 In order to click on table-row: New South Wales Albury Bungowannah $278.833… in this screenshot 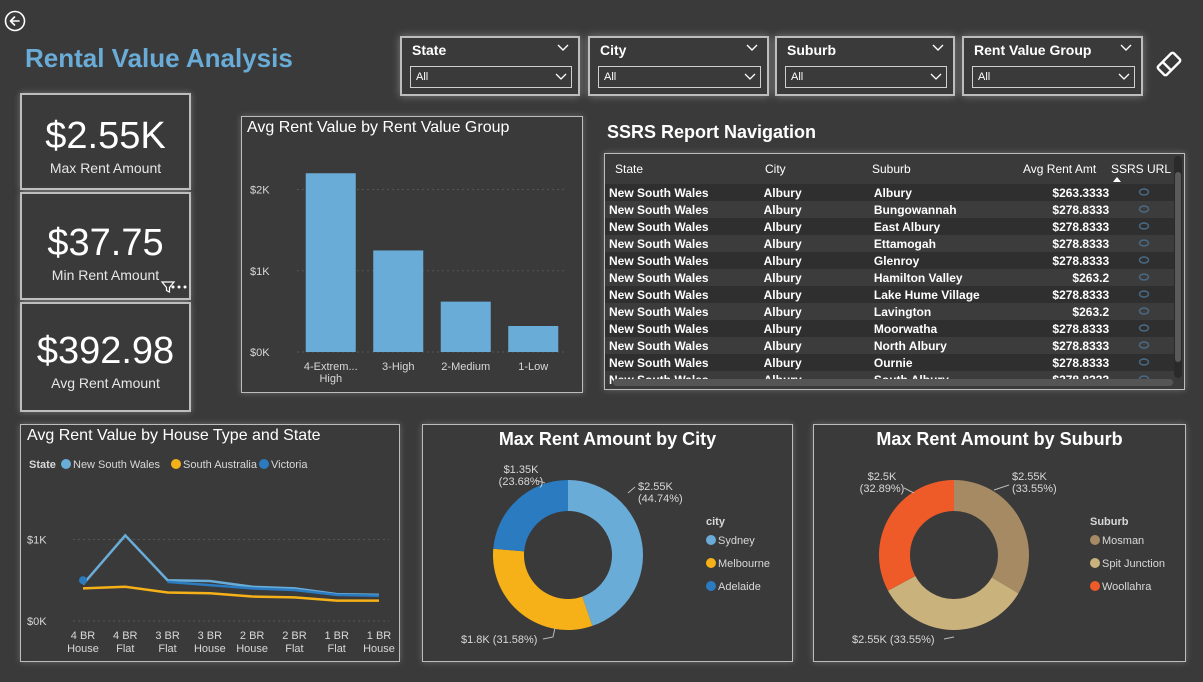, I will do `click(890, 209)`.